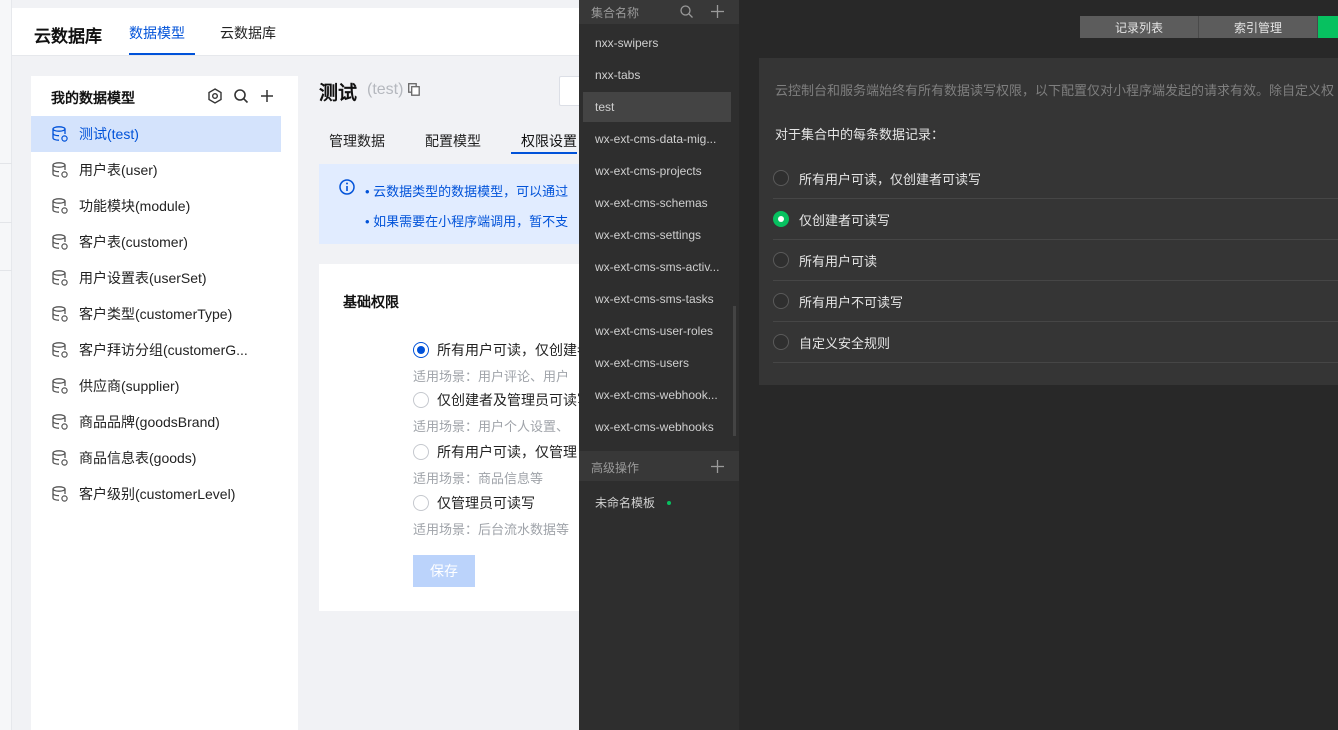 This screenshot has height=730, width=1338. Describe the element at coordinates (467, 221) in the screenshot. I see `info-line: • 如果需要在小程序端调用，暂不支` at that location.